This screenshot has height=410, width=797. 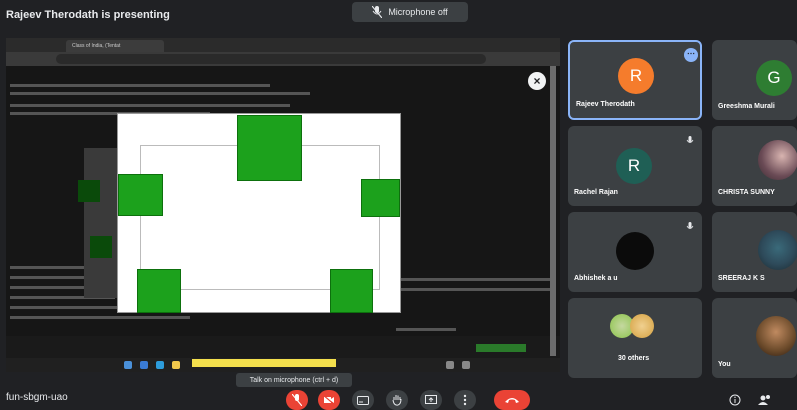 I want to click on meeting-code: fun-sbgm-uao, so click(x=37, y=397).